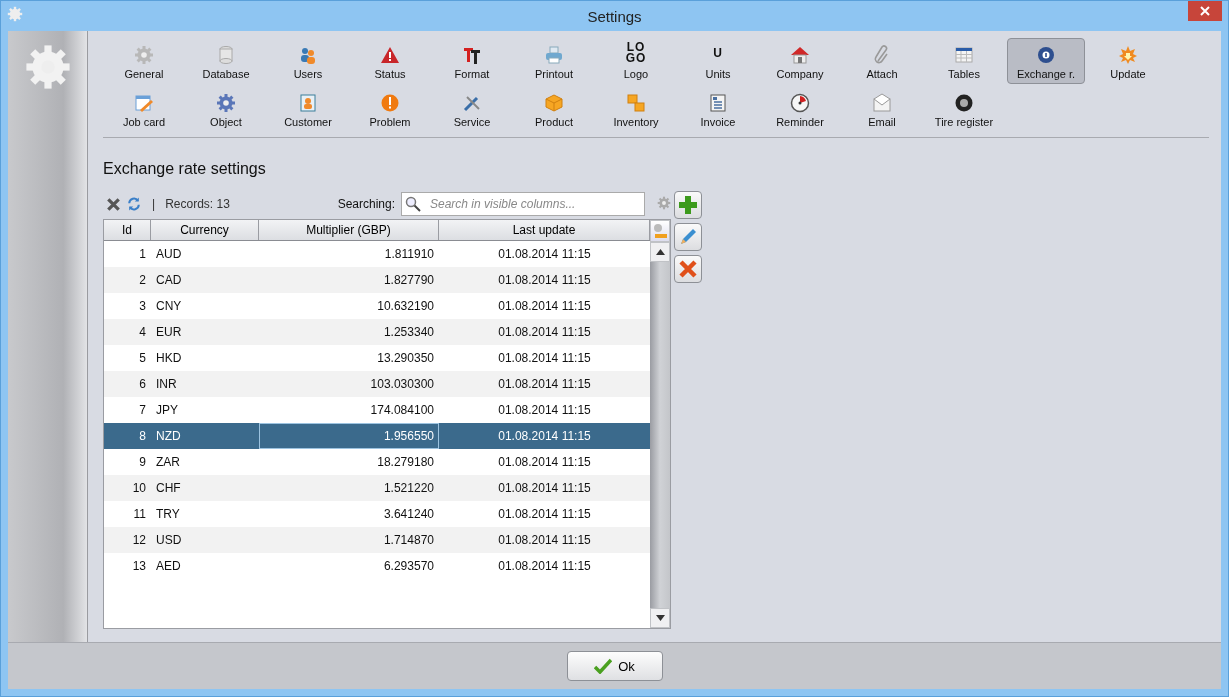  Describe the element at coordinates (139, 540) in the screenshot. I see `table-cell-text: 12` at that location.